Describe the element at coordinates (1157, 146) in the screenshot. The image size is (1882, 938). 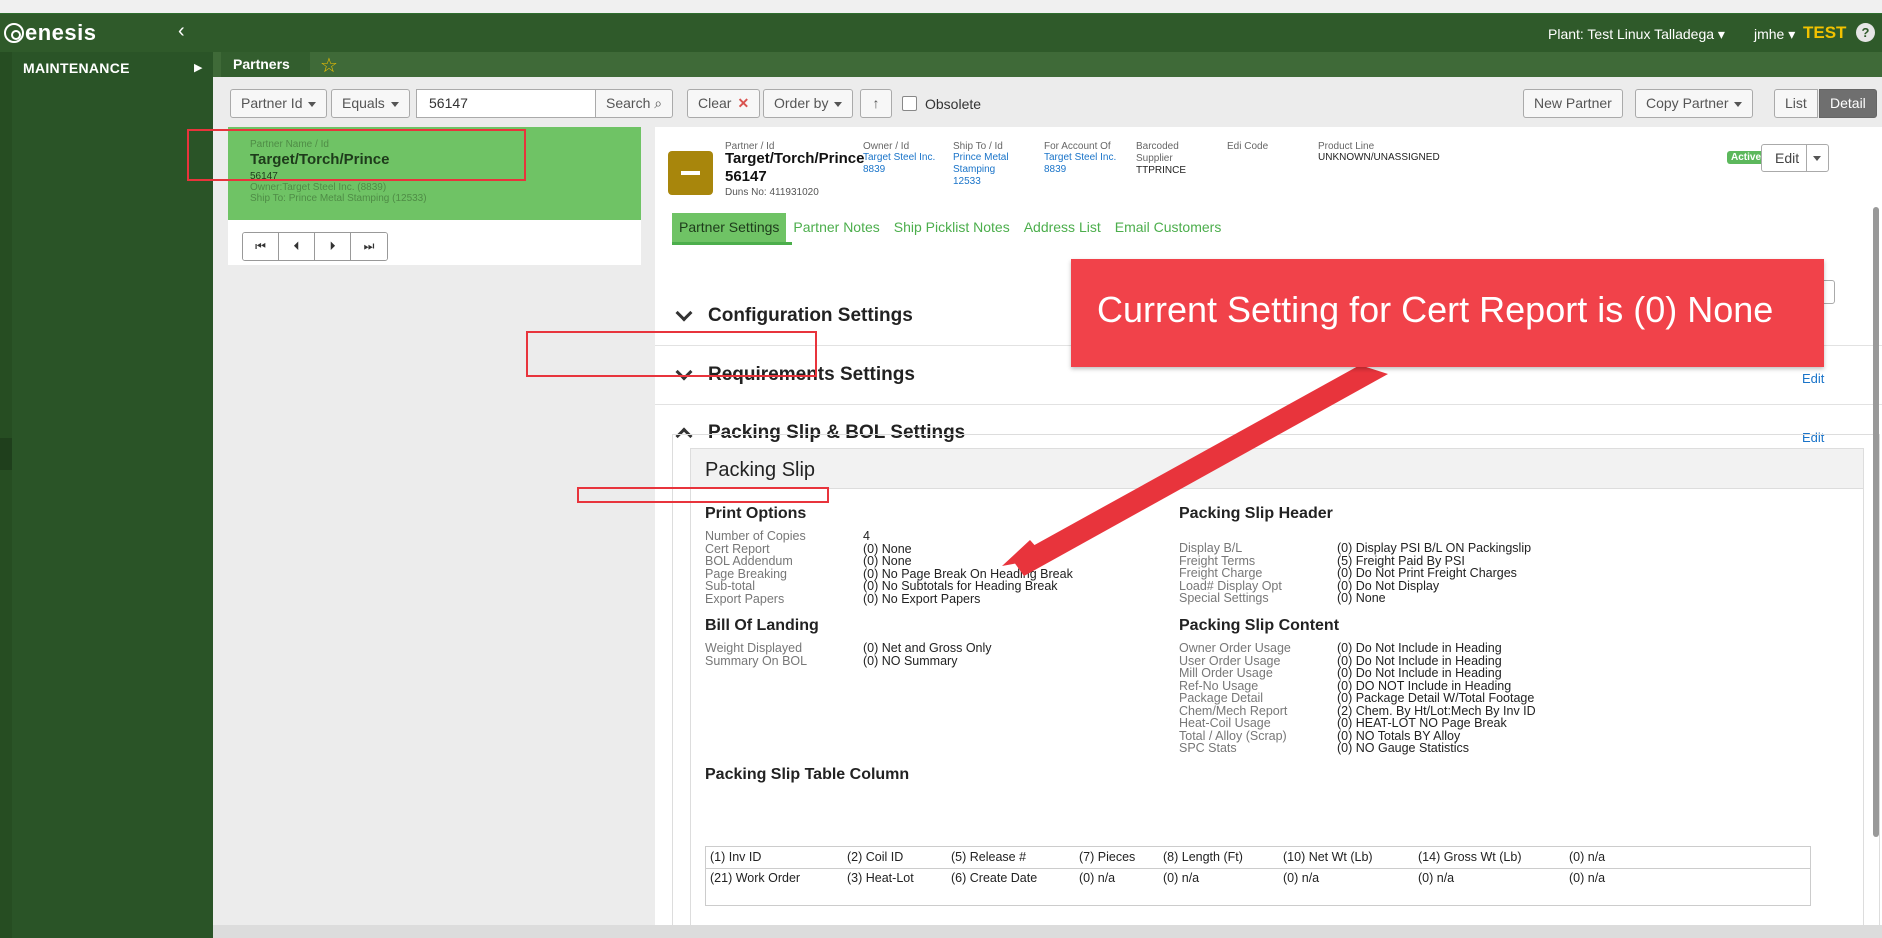
I see `barcoded-caption-line1: Barcoded` at that location.